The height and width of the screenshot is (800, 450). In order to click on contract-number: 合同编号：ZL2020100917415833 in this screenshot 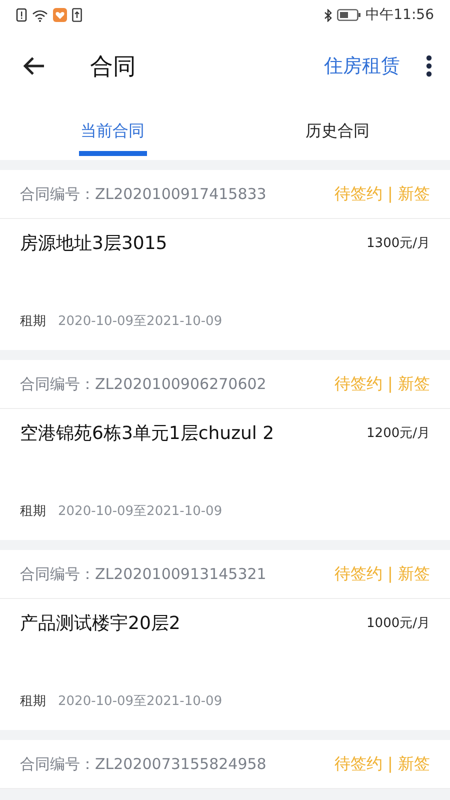, I will do `click(143, 194)`.